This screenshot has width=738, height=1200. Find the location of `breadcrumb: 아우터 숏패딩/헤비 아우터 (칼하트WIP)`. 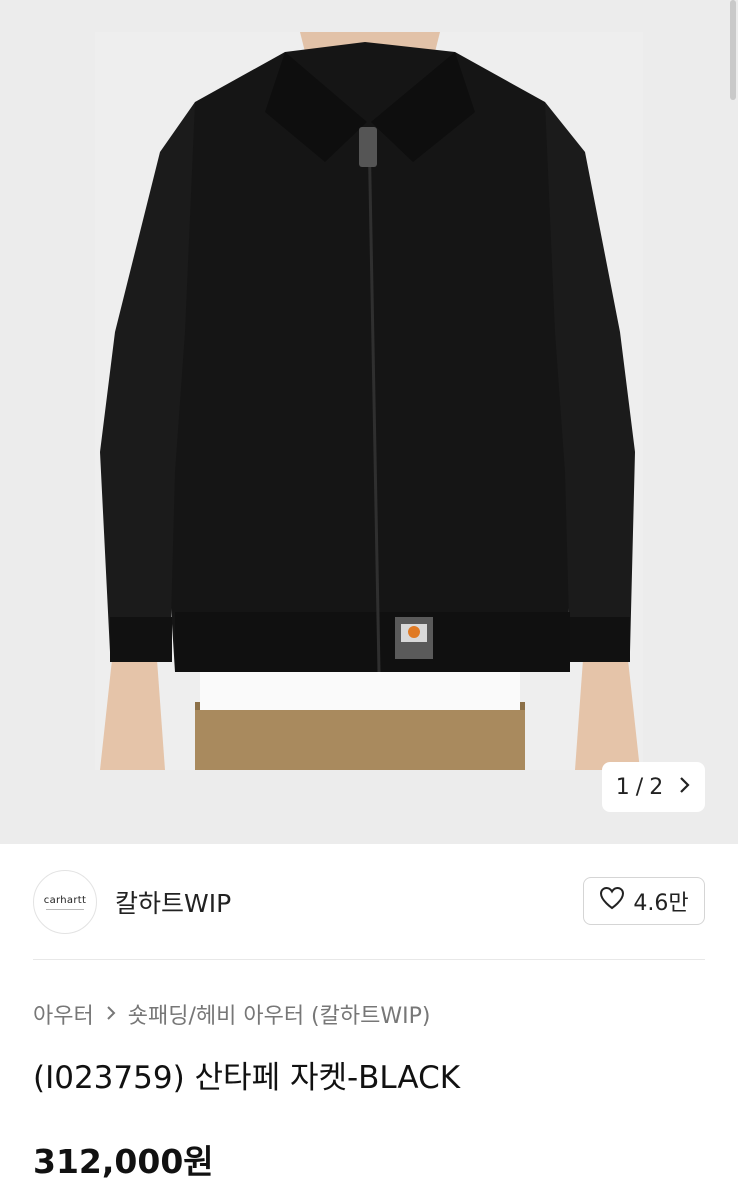

breadcrumb: 아우터 숏패딩/헤비 아우터 (칼하트WIP) is located at coordinates (231, 1014).